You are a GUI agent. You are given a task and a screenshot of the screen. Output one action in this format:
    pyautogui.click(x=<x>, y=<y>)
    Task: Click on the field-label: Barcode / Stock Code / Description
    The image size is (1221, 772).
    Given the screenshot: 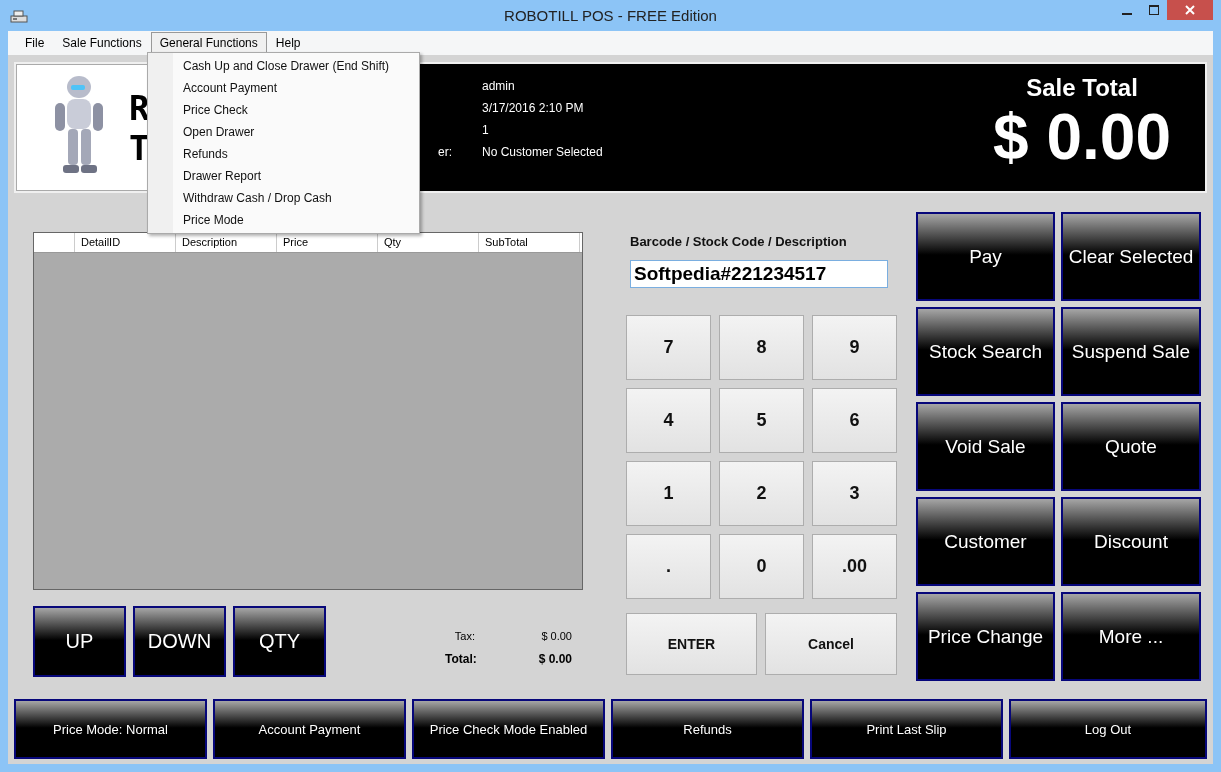 What is the action you would take?
    pyautogui.click(x=739, y=241)
    